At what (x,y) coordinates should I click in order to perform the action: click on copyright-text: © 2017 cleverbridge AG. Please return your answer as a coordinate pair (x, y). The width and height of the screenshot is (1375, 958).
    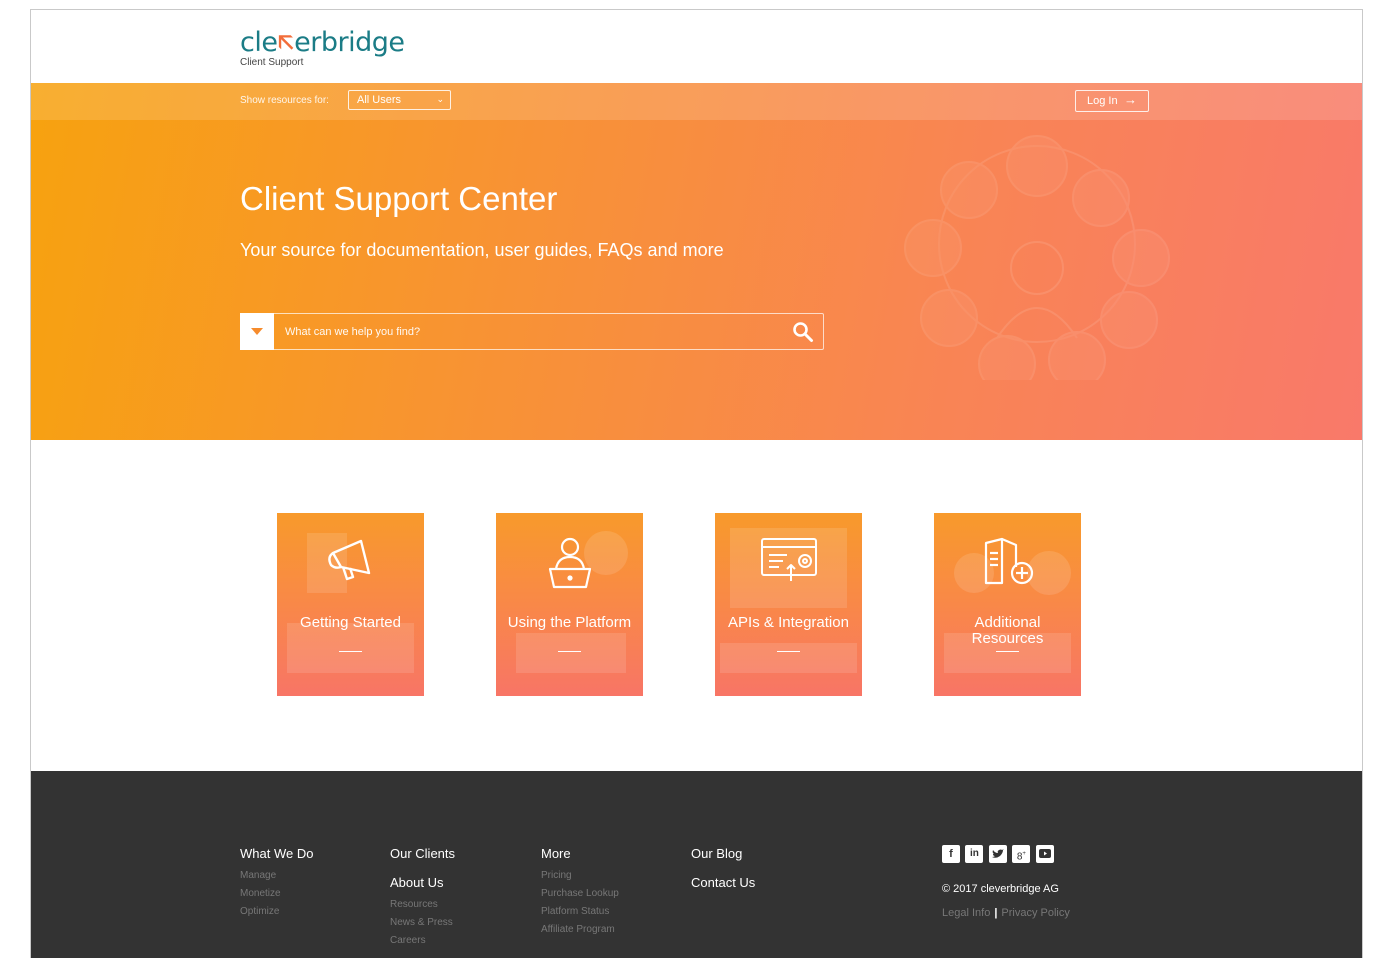
    Looking at the image, I should click on (1000, 889).